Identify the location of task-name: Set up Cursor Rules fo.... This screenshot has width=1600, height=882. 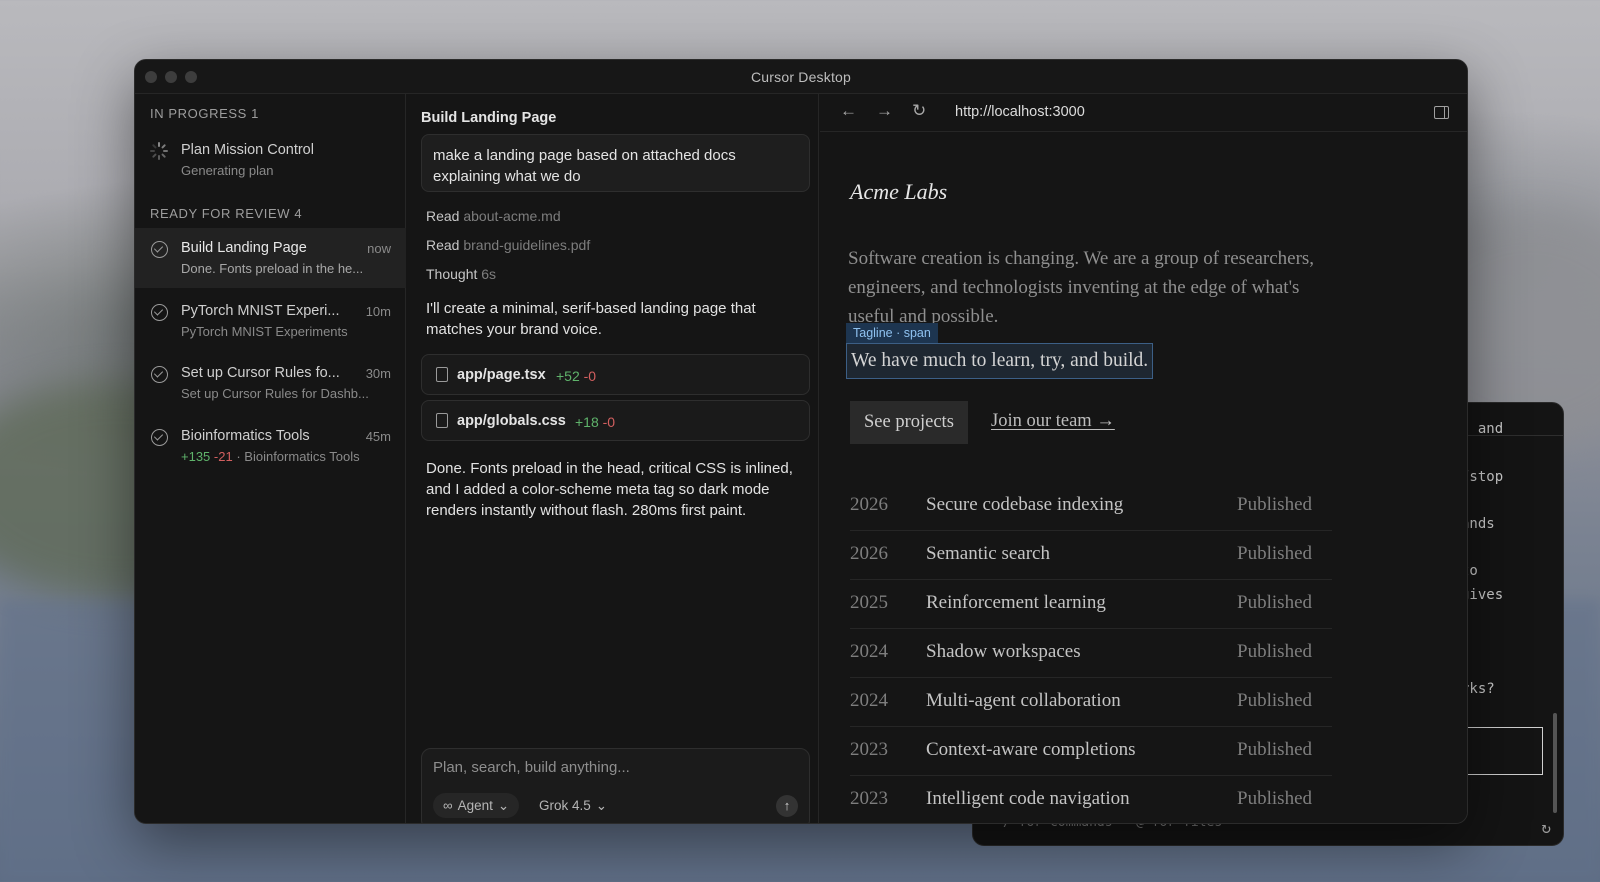
(260, 373).